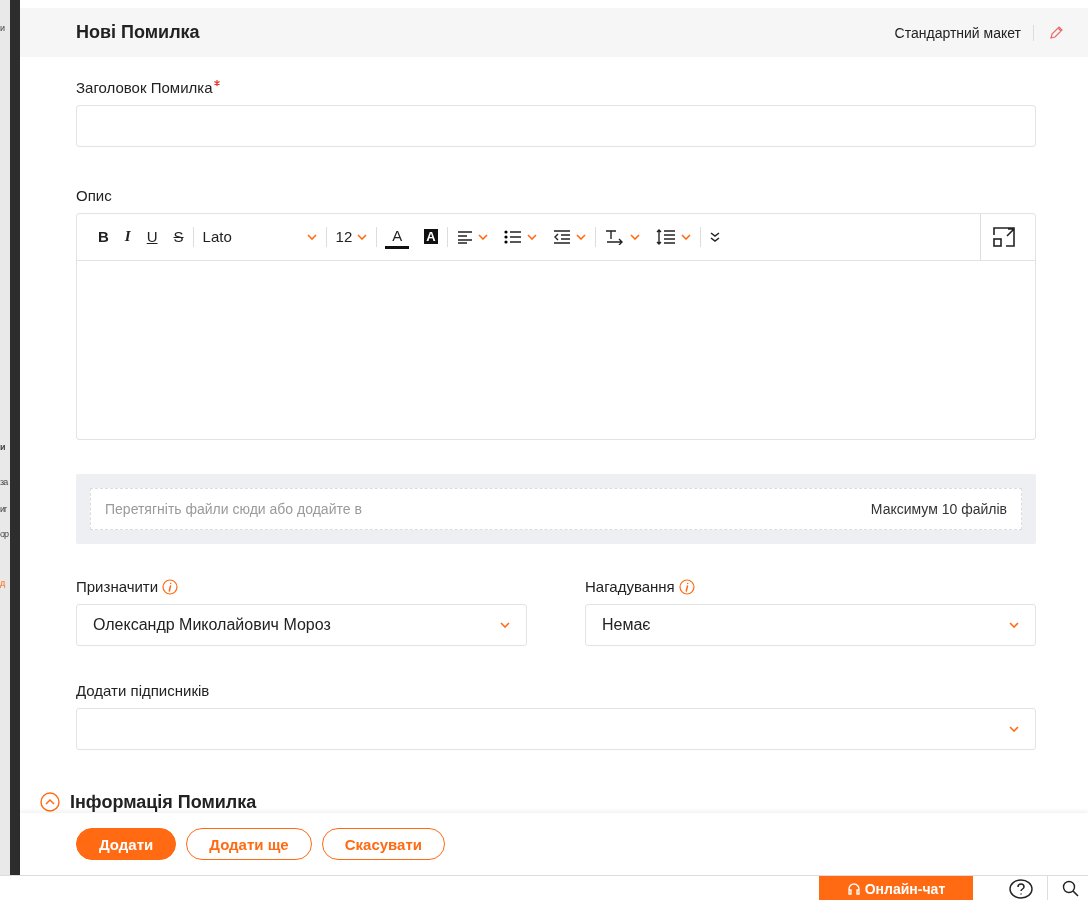 Image resolution: width=1088 pixels, height=900 pixels. I want to click on background-text: д, so click(3, 583).